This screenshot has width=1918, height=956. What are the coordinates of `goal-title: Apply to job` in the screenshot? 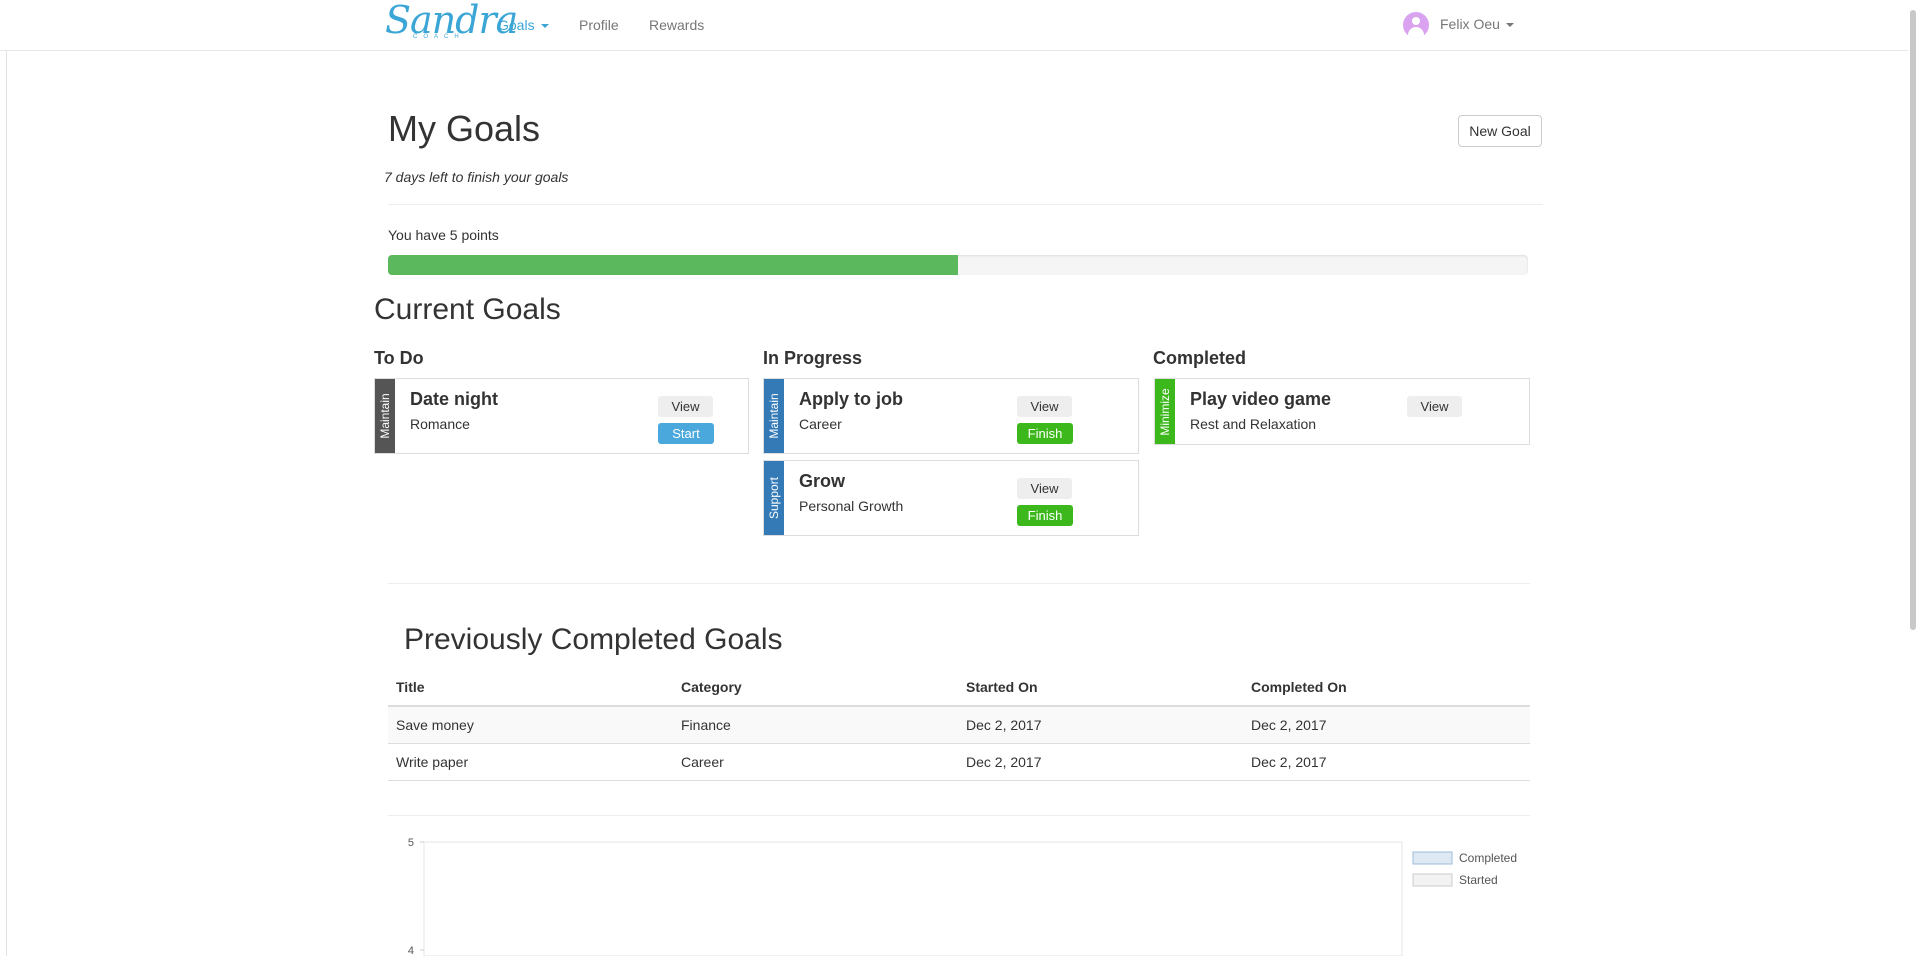 It's located at (851, 399).